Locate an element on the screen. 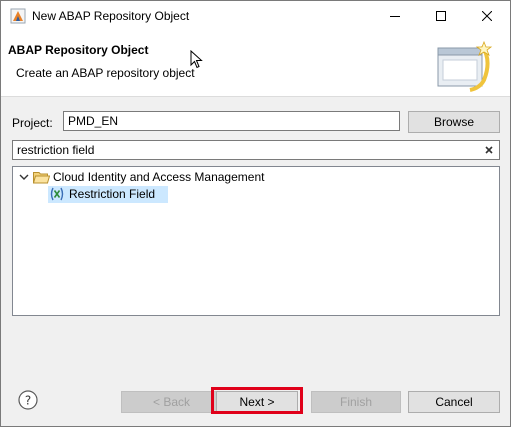 The image size is (511, 427). help-icon: ? is located at coordinates (28, 400).